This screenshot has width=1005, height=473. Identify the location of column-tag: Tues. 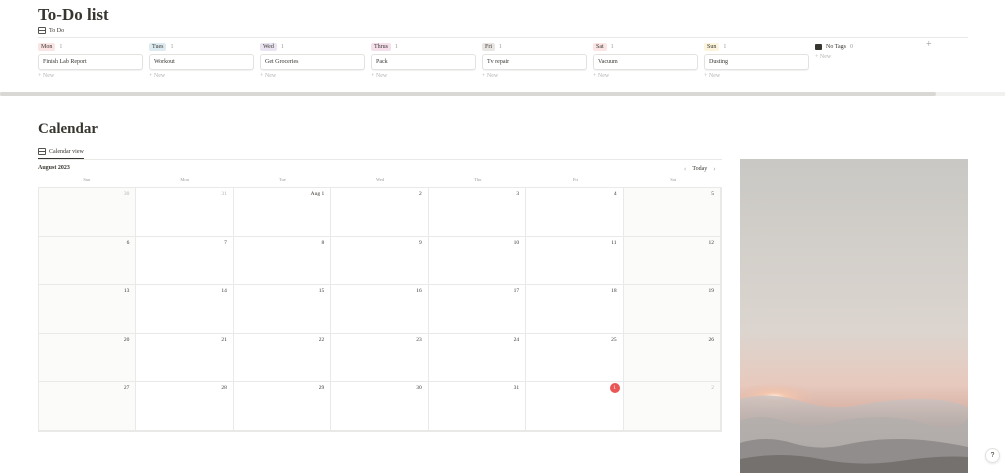
(158, 46).